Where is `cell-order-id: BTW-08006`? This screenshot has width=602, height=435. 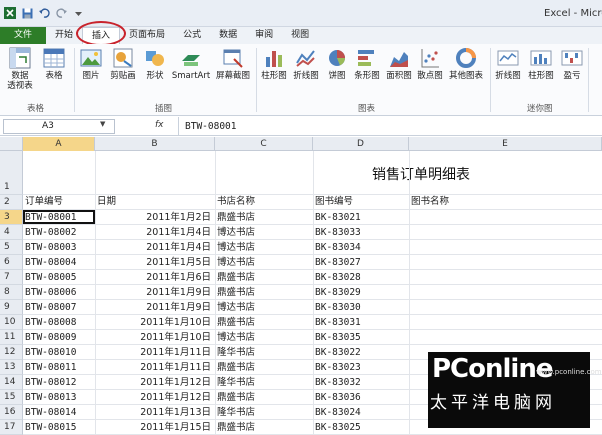
cell-order-id: BTW-08006 is located at coordinates (50, 293).